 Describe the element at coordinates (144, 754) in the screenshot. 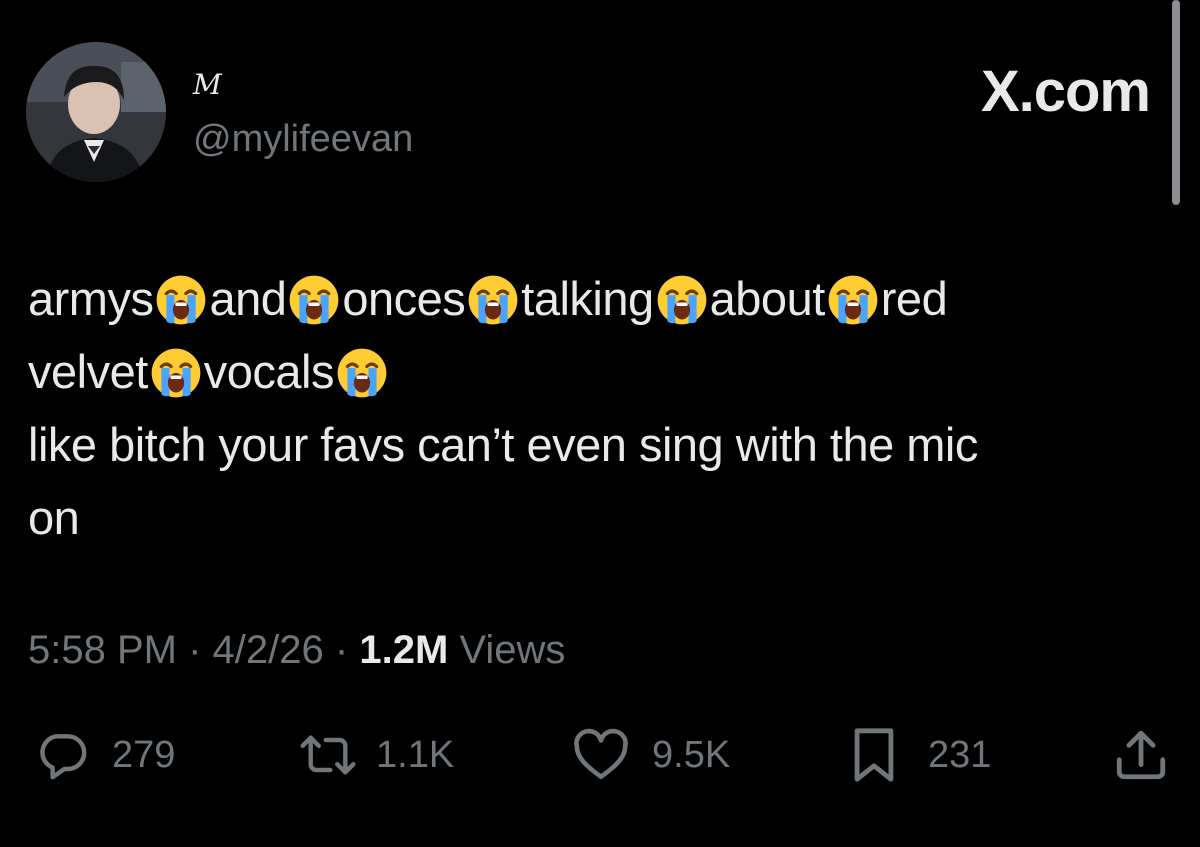

I see `reply-count: 279` at that location.